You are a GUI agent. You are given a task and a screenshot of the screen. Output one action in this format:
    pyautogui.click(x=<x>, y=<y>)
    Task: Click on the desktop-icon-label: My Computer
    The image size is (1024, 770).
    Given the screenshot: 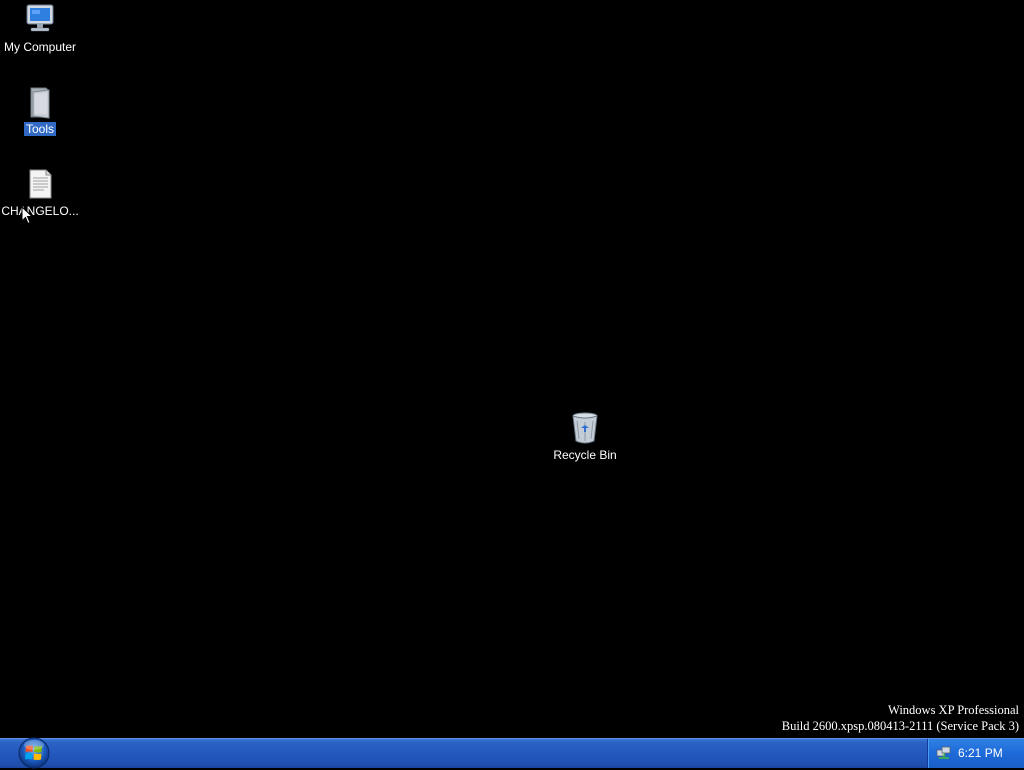 What is the action you would take?
    pyautogui.click(x=40, y=47)
    